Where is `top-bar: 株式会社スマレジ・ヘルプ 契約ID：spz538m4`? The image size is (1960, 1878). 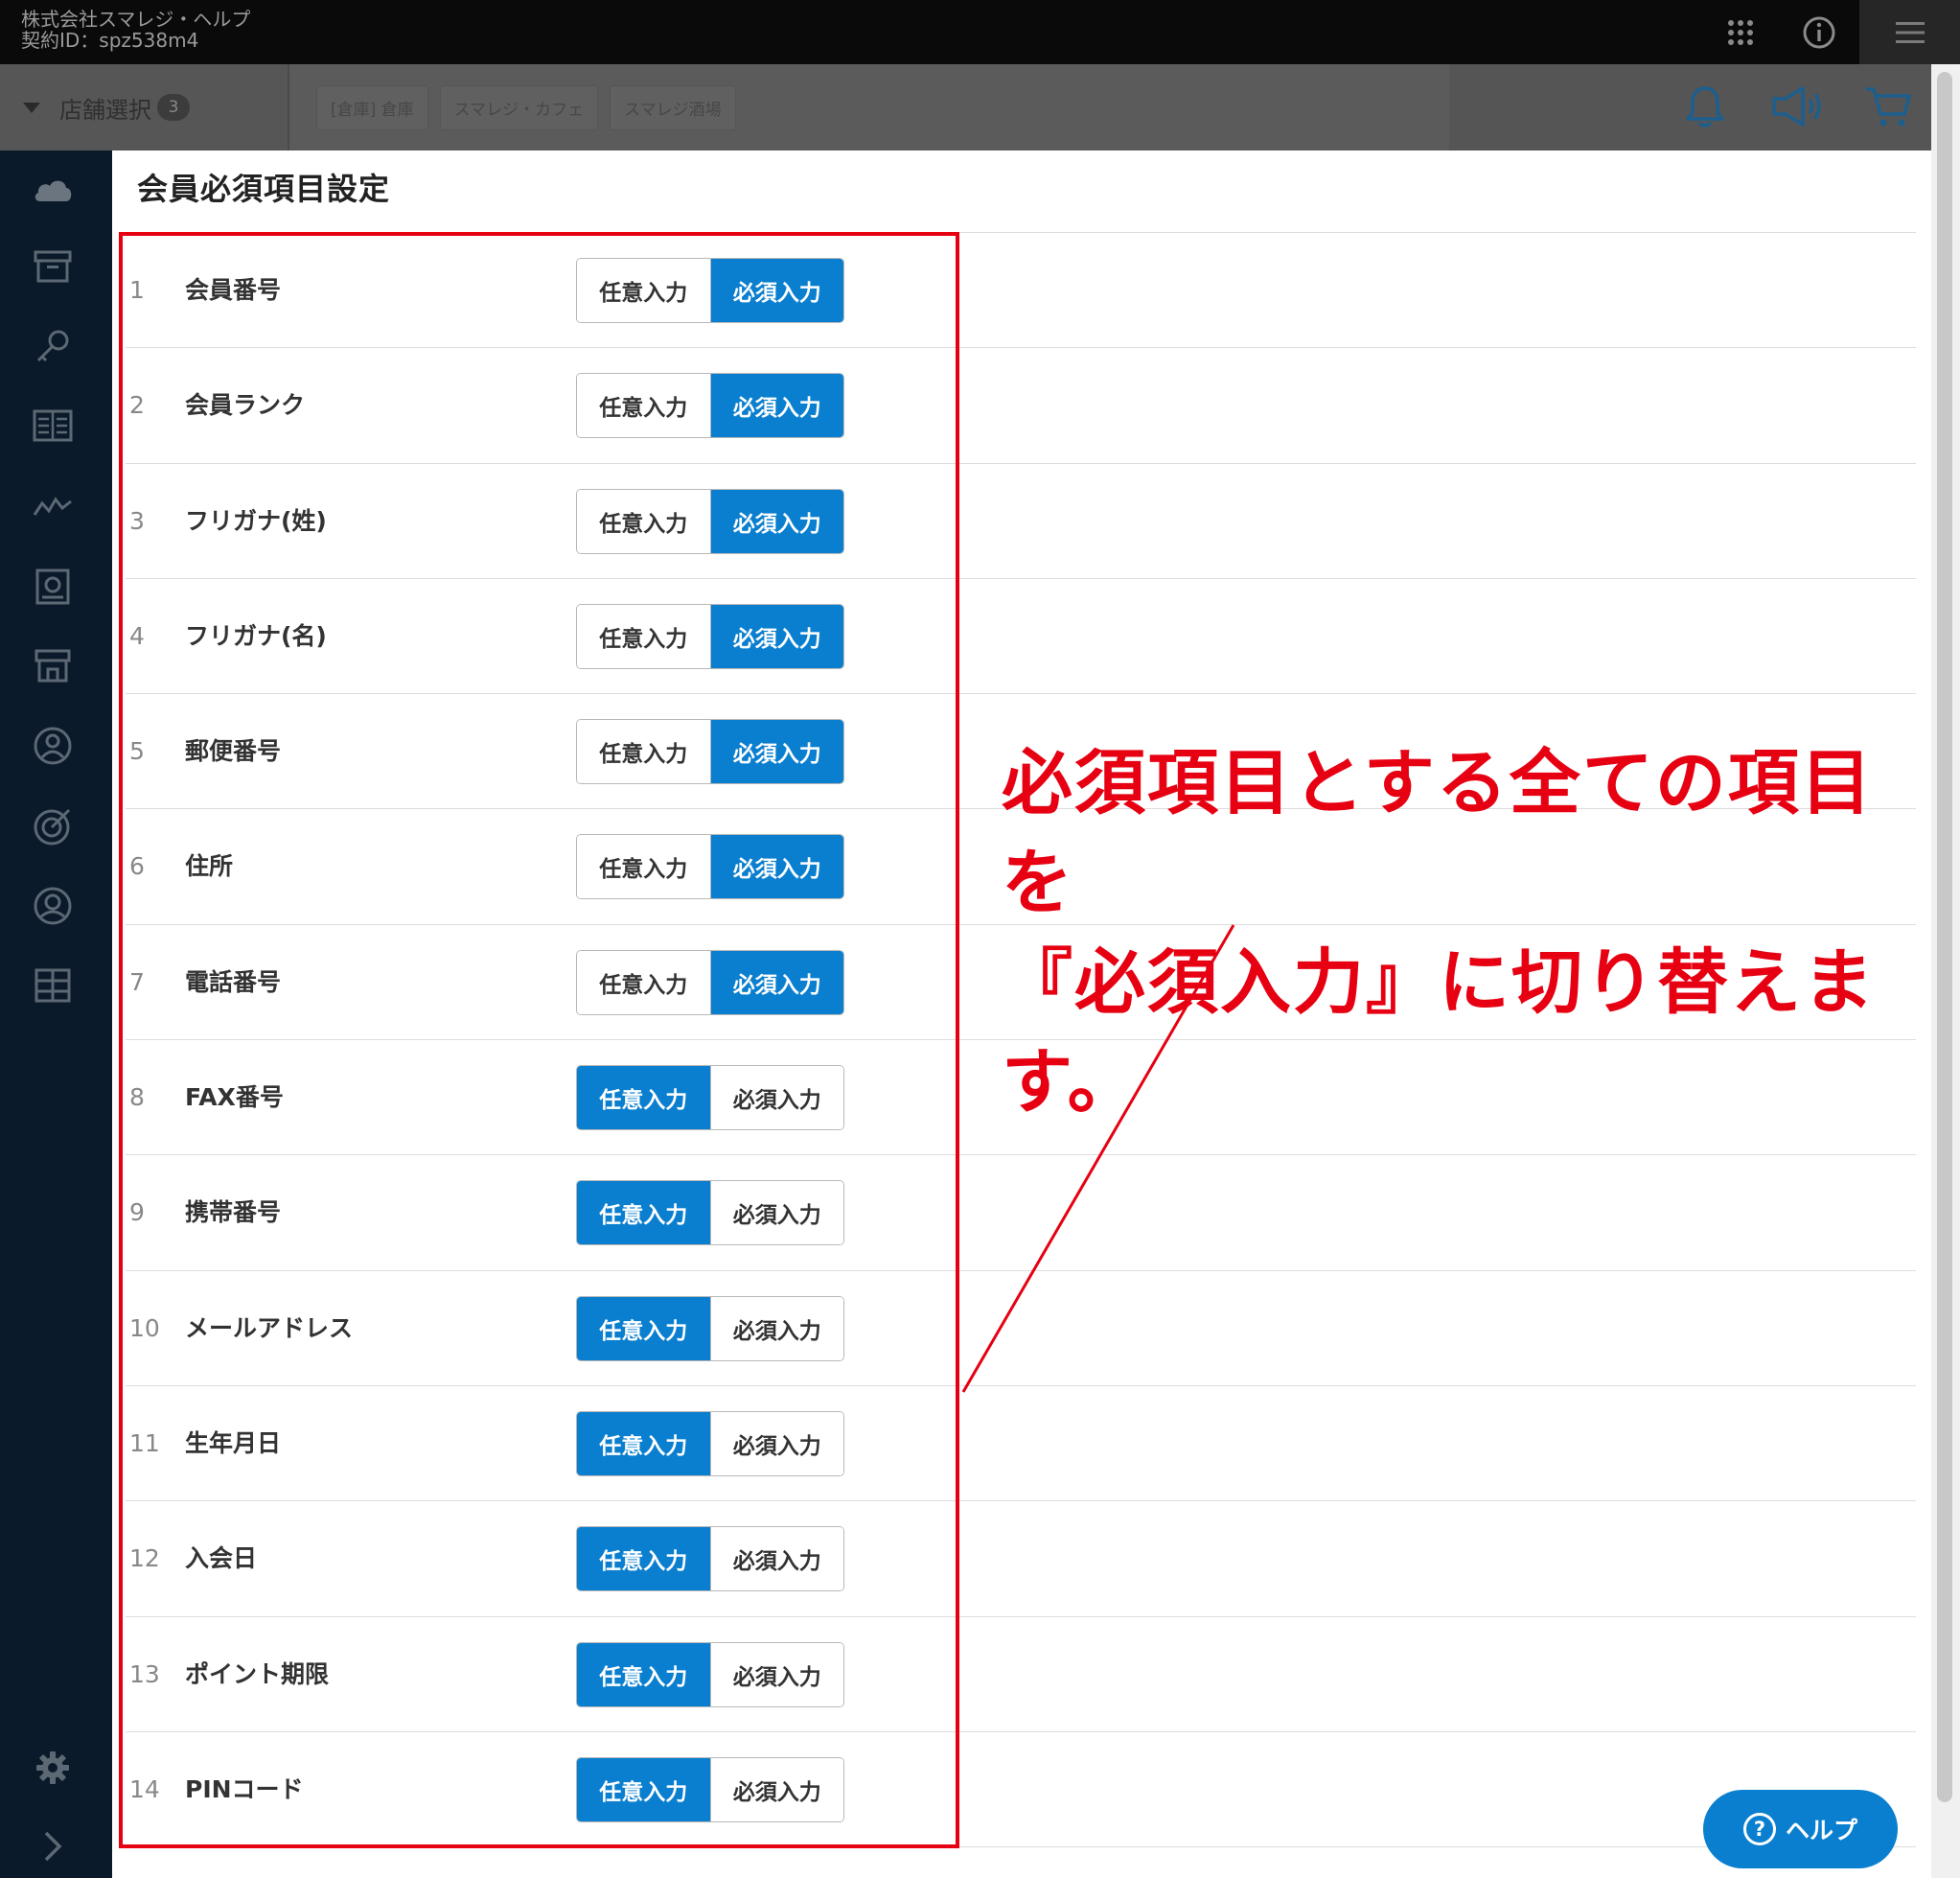 top-bar: 株式会社スマレジ・ヘルプ 契約ID：spz538m4 is located at coordinates (980, 32).